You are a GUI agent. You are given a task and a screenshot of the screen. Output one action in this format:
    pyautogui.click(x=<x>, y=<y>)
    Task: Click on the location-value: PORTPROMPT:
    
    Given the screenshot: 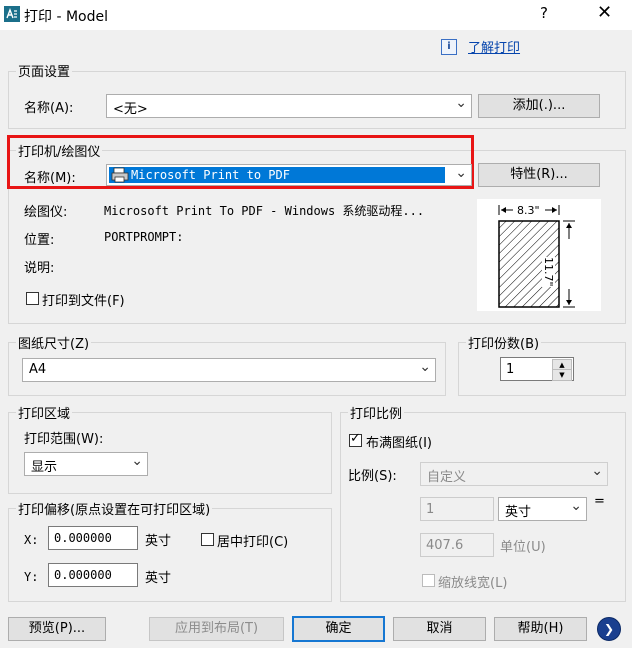 What is the action you would take?
    pyautogui.click(x=144, y=237)
    